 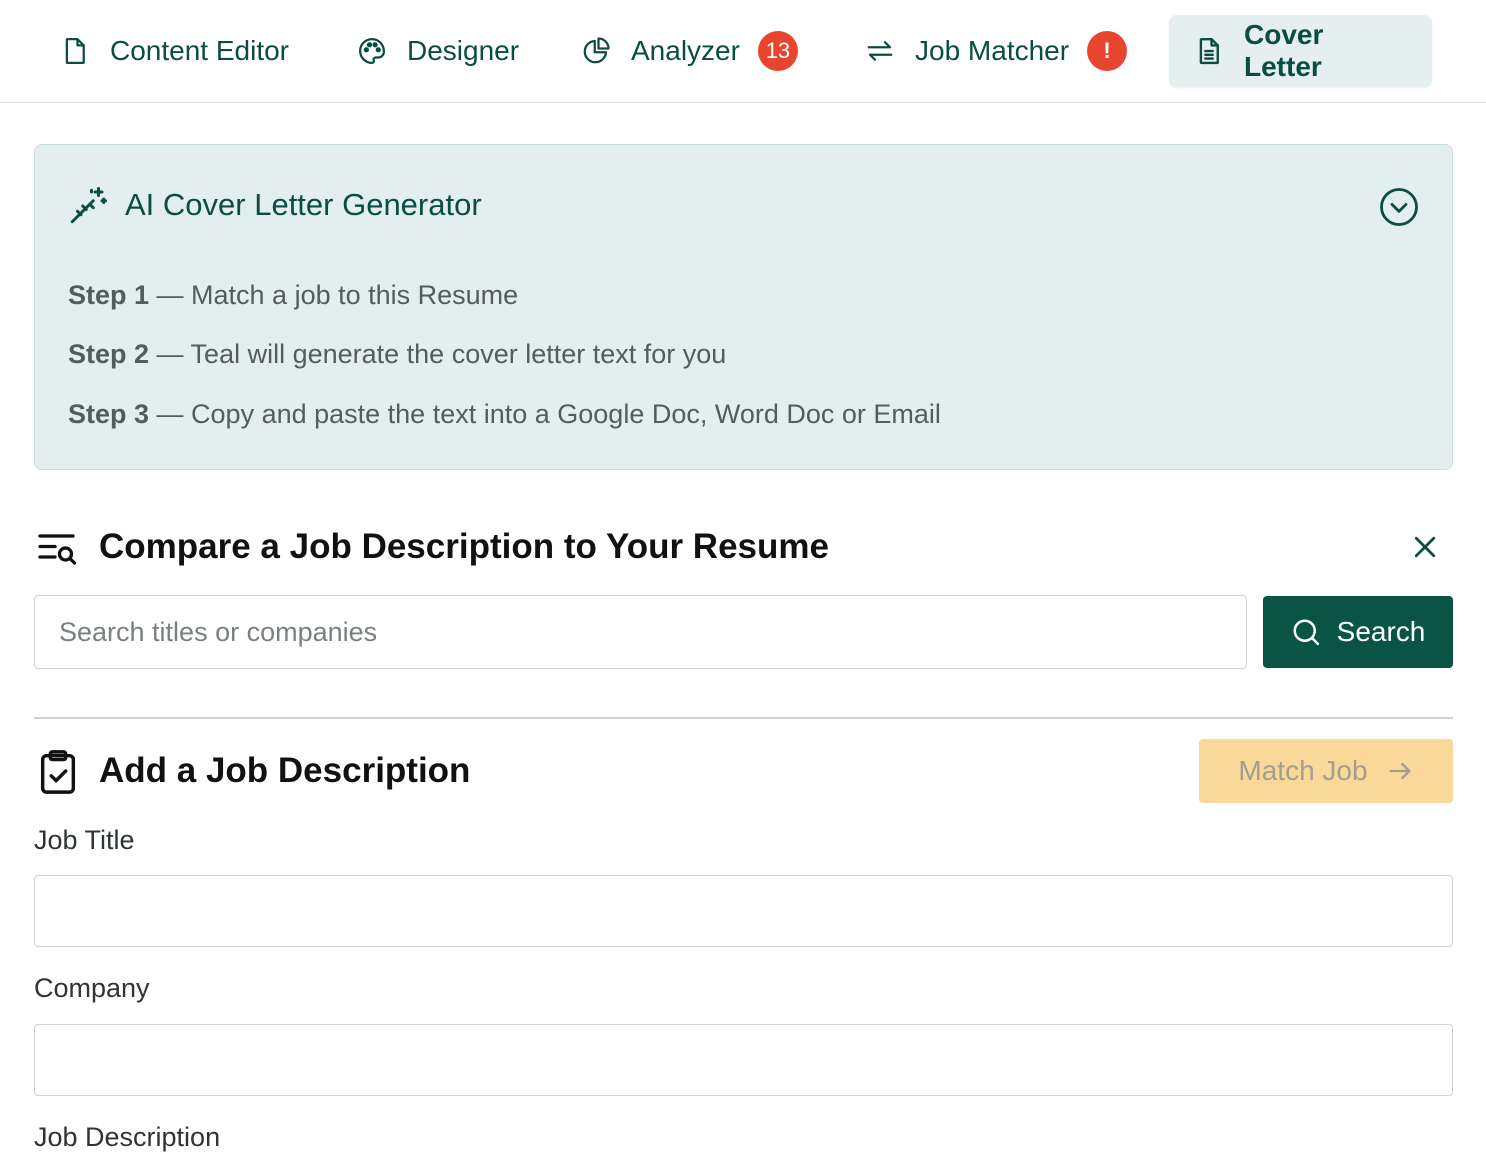 I want to click on document-lines-icon, so click(x=1209, y=51).